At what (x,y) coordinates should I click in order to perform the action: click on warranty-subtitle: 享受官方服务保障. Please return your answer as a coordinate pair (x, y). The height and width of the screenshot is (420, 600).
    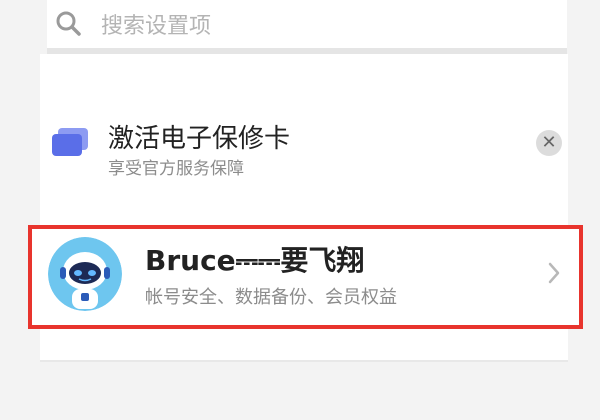
    Looking at the image, I should click on (176, 169).